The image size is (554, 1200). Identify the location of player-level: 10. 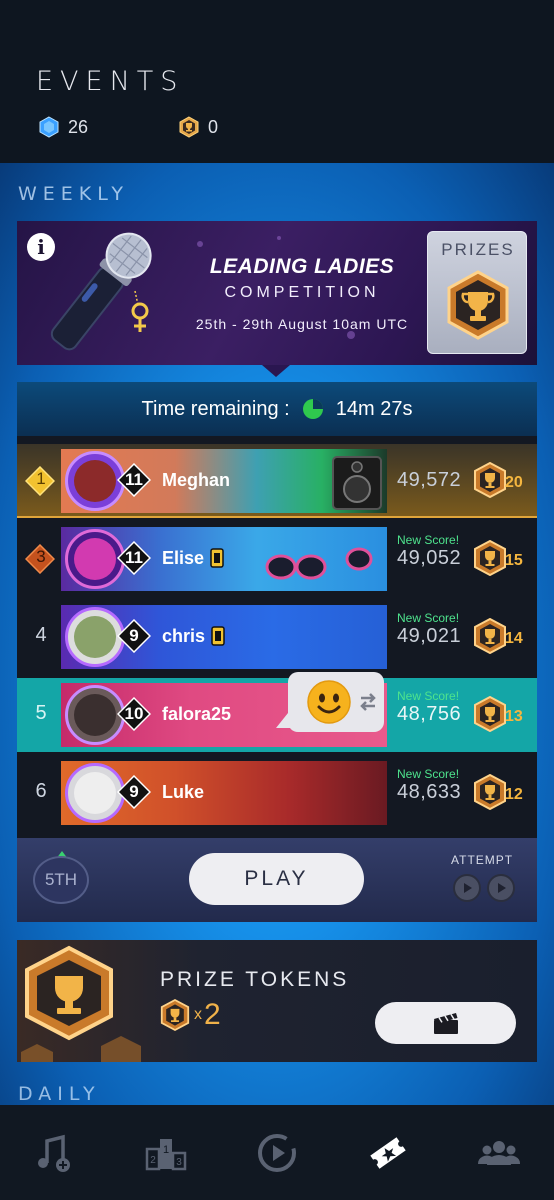
(134, 713).